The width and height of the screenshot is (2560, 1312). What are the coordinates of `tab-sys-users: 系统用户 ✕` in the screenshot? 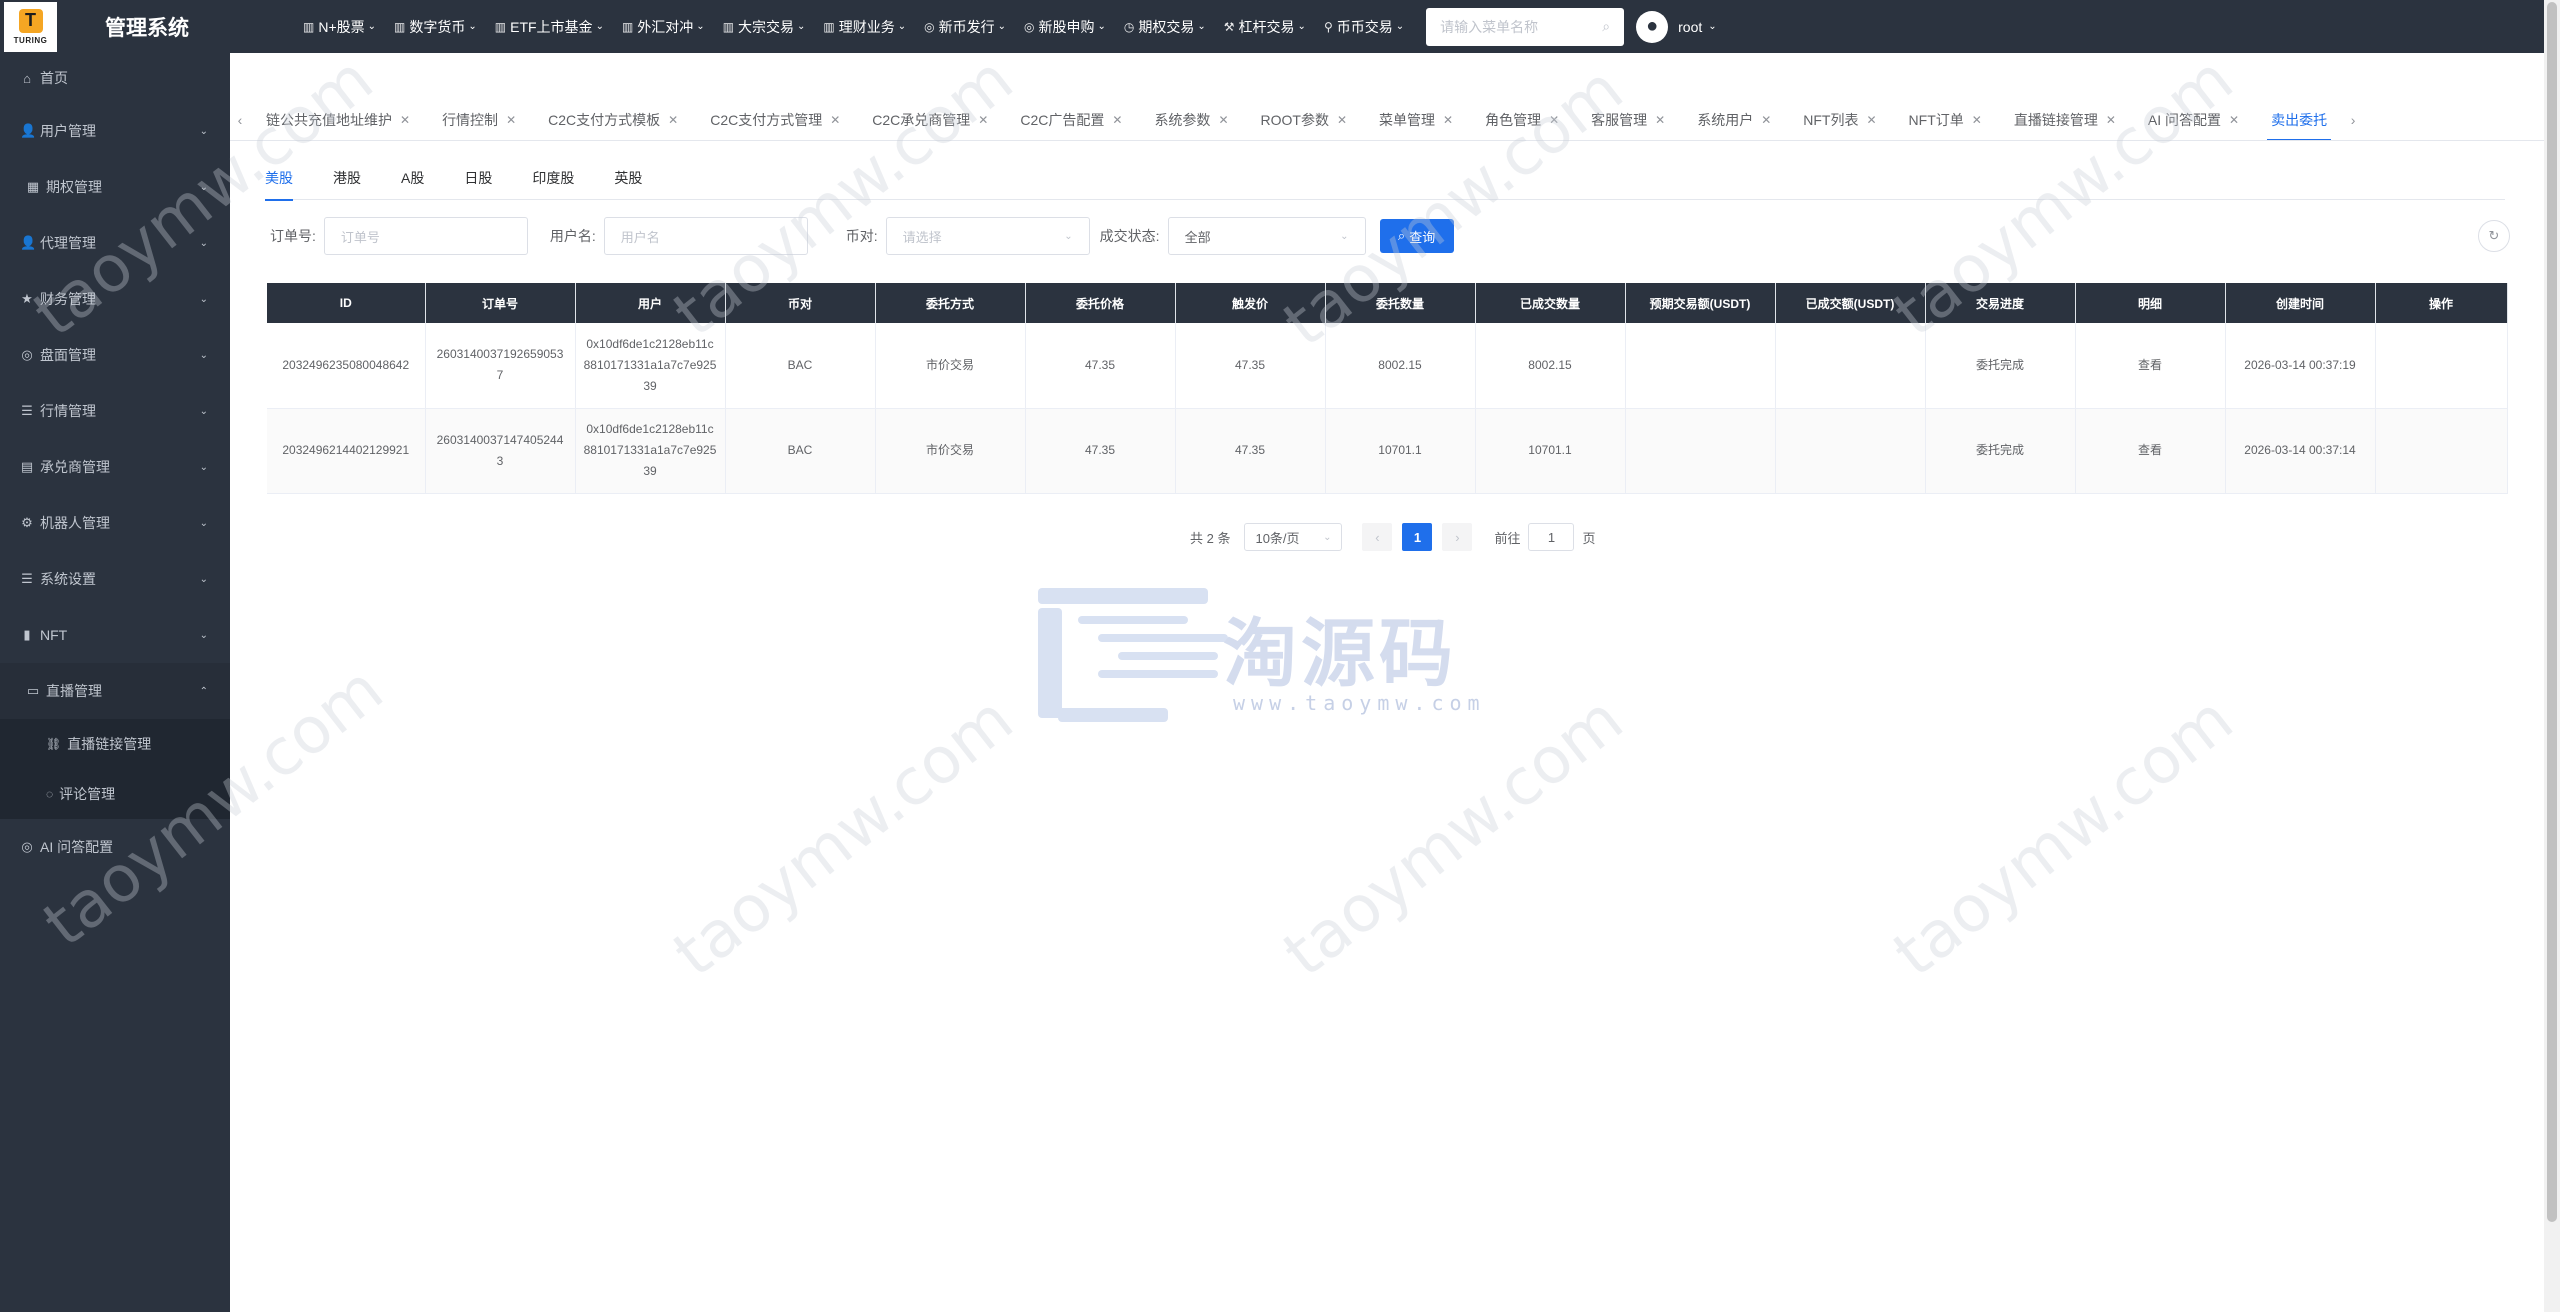 It's located at (1734, 119).